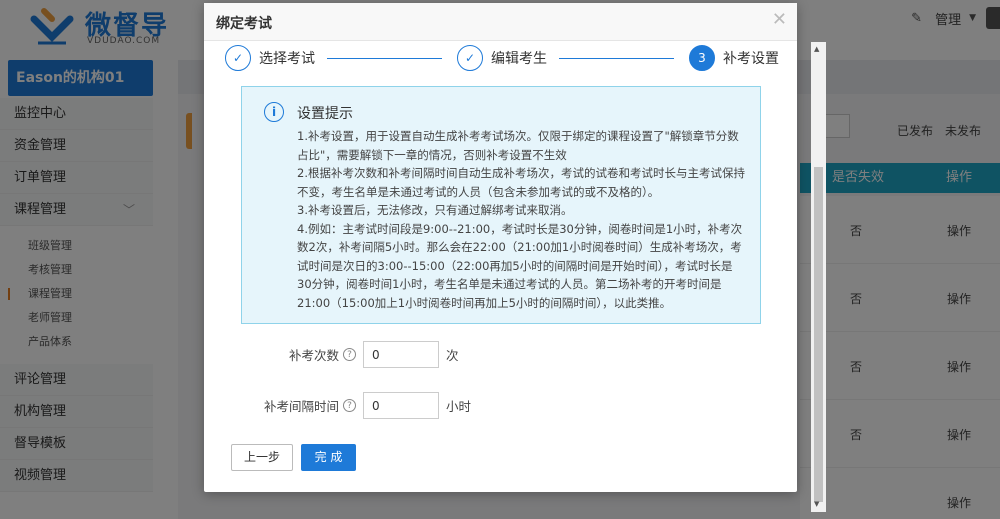  Describe the element at coordinates (325, 114) in the screenshot. I see `tip-title: 设置提示` at that location.